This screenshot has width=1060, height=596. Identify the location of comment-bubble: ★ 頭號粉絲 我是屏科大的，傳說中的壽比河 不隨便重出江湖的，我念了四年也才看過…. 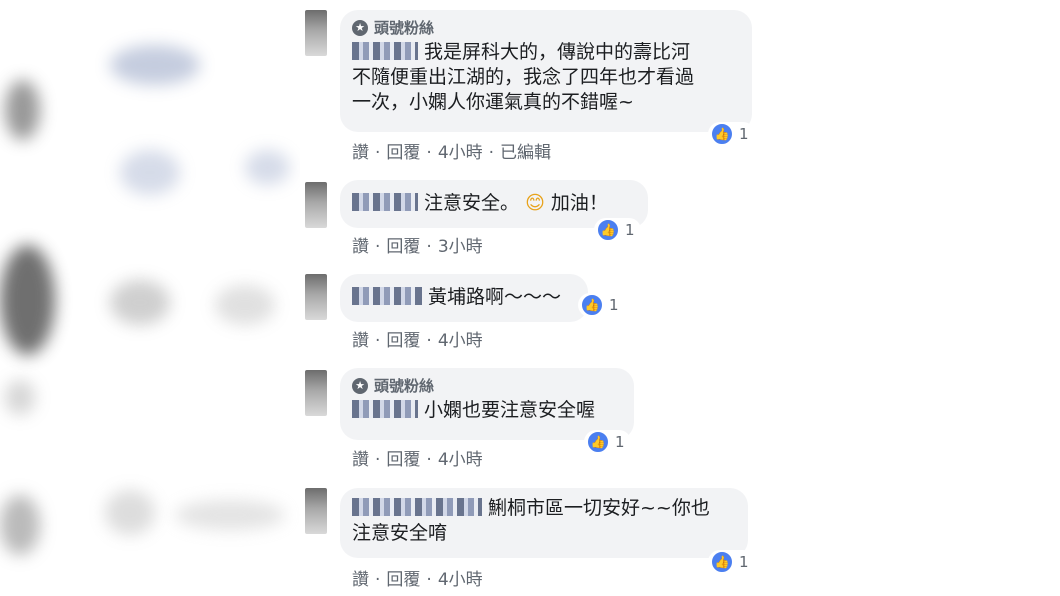
(546, 71).